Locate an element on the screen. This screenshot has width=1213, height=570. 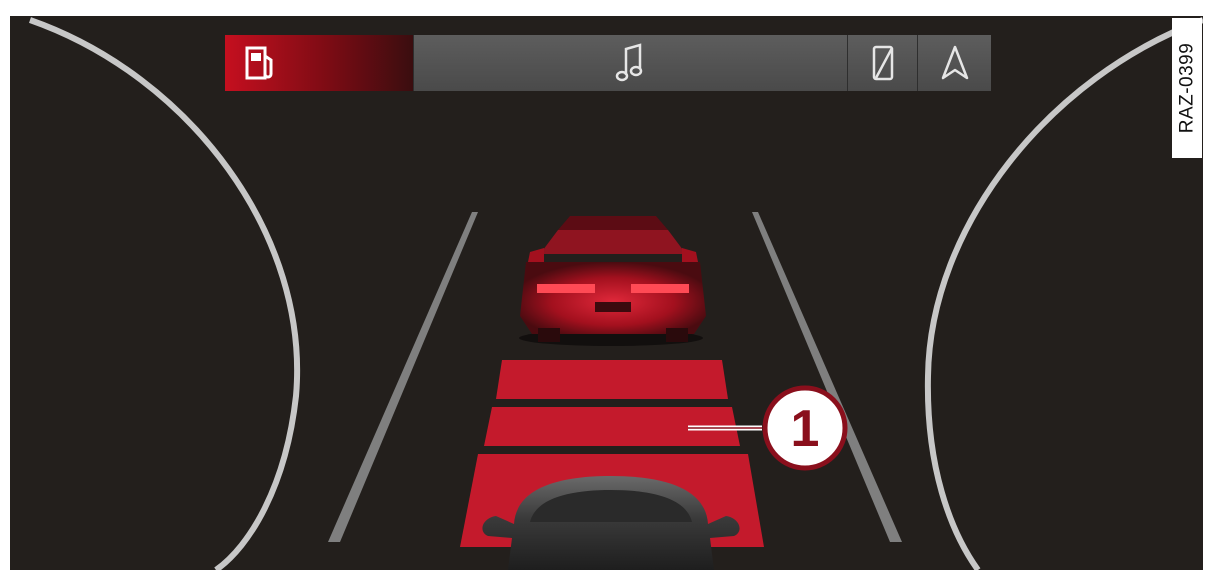
music-note-icon is located at coordinates (628, 62).